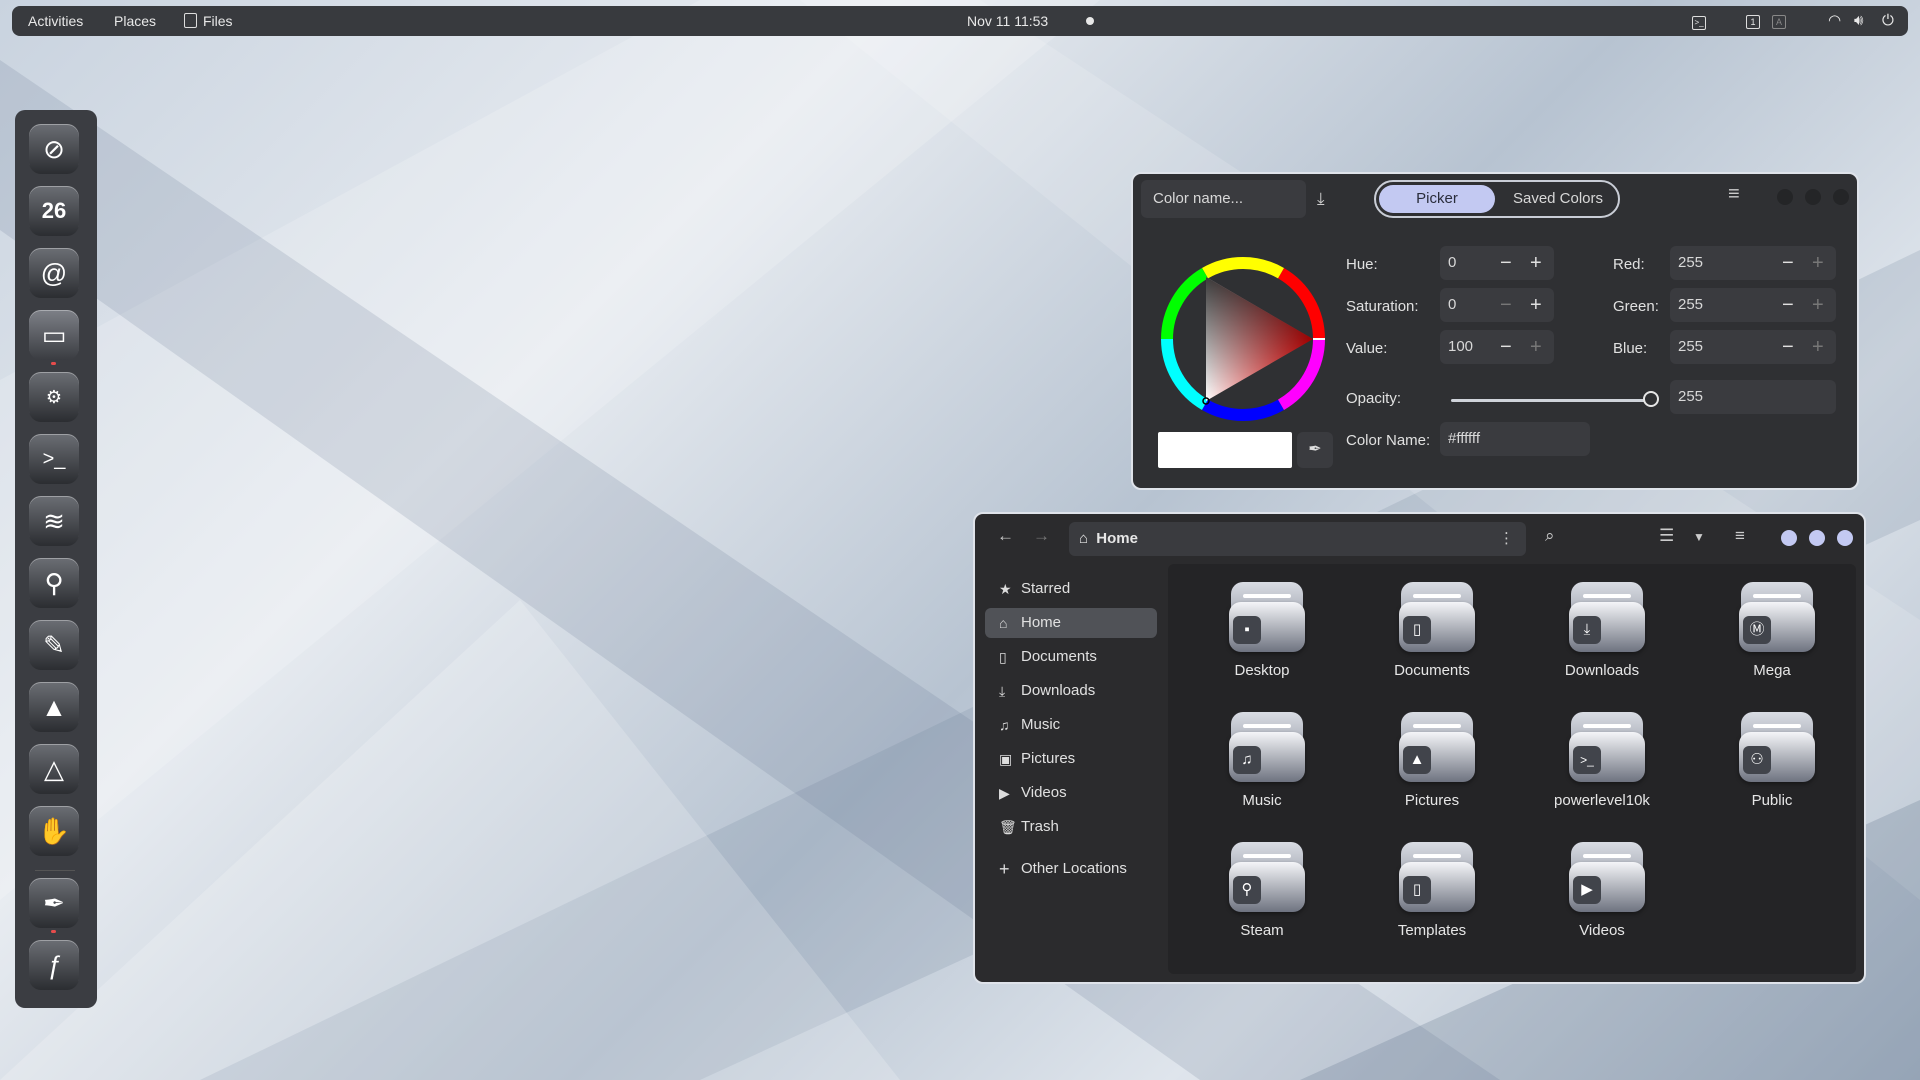  Describe the element at coordinates (1690, 262) in the screenshot. I see `red-value: 255` at that location.